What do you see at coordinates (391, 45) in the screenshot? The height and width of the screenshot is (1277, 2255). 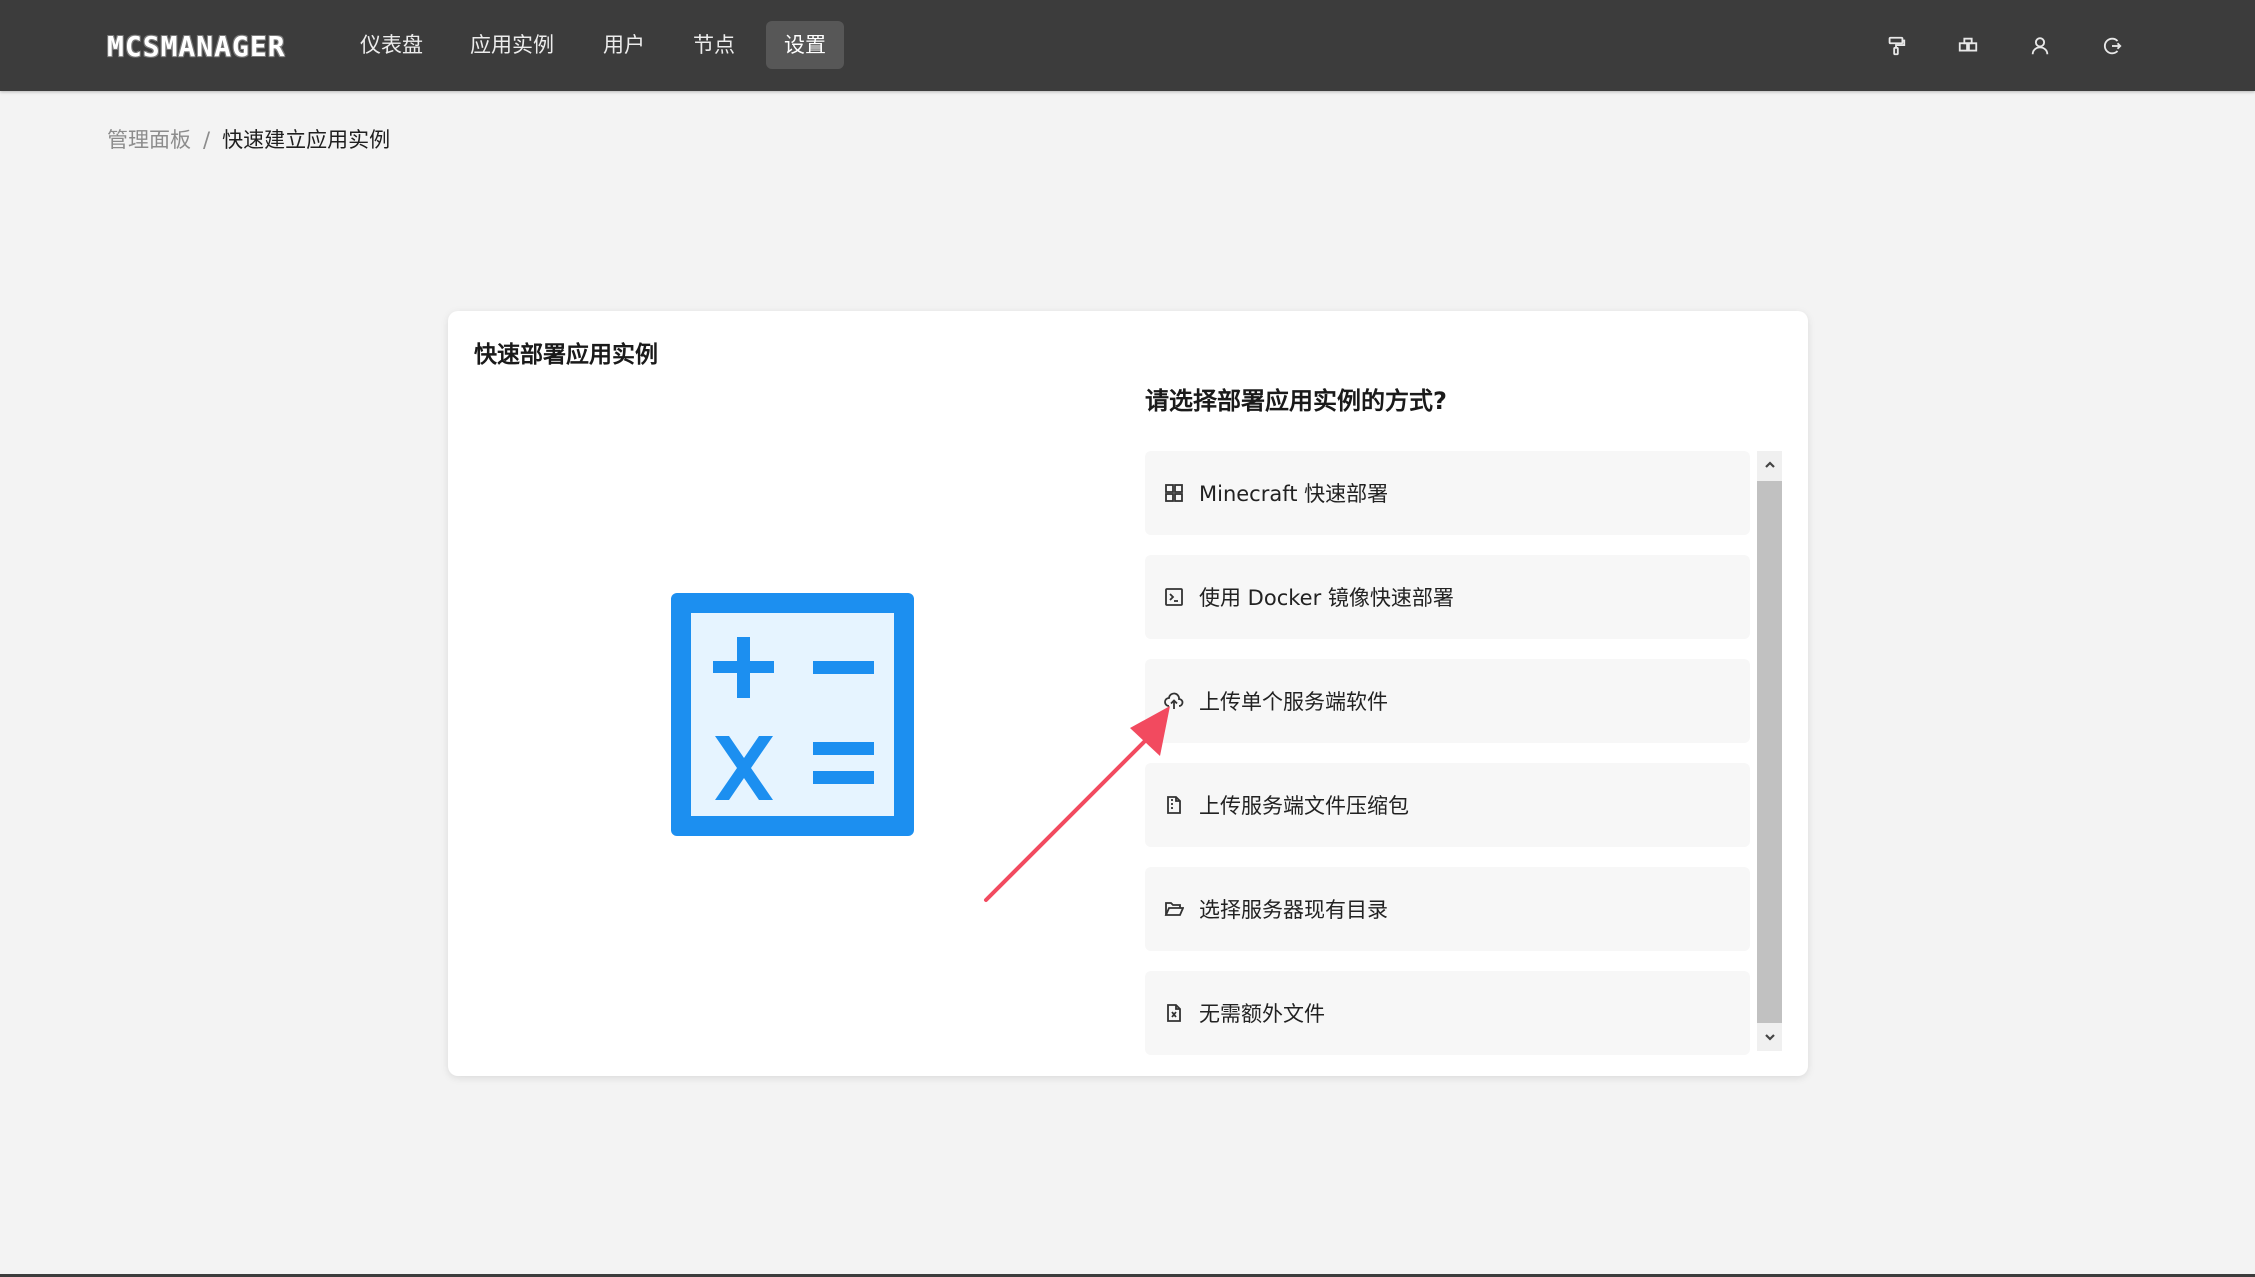 I see `nav-item-dashboard: 仪表盘` at bounding box center [391, 45].